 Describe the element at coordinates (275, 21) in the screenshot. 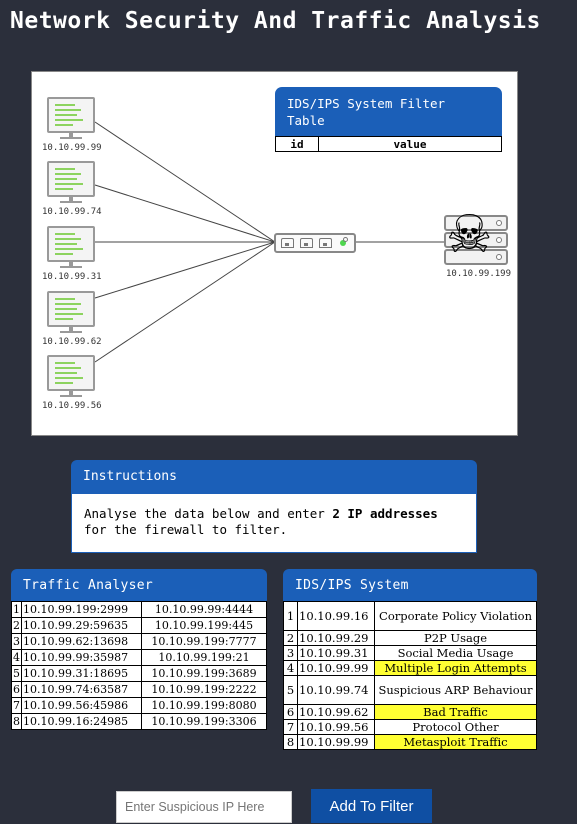

I see `page-title: Network Security And Traffic Analysis` at that location.